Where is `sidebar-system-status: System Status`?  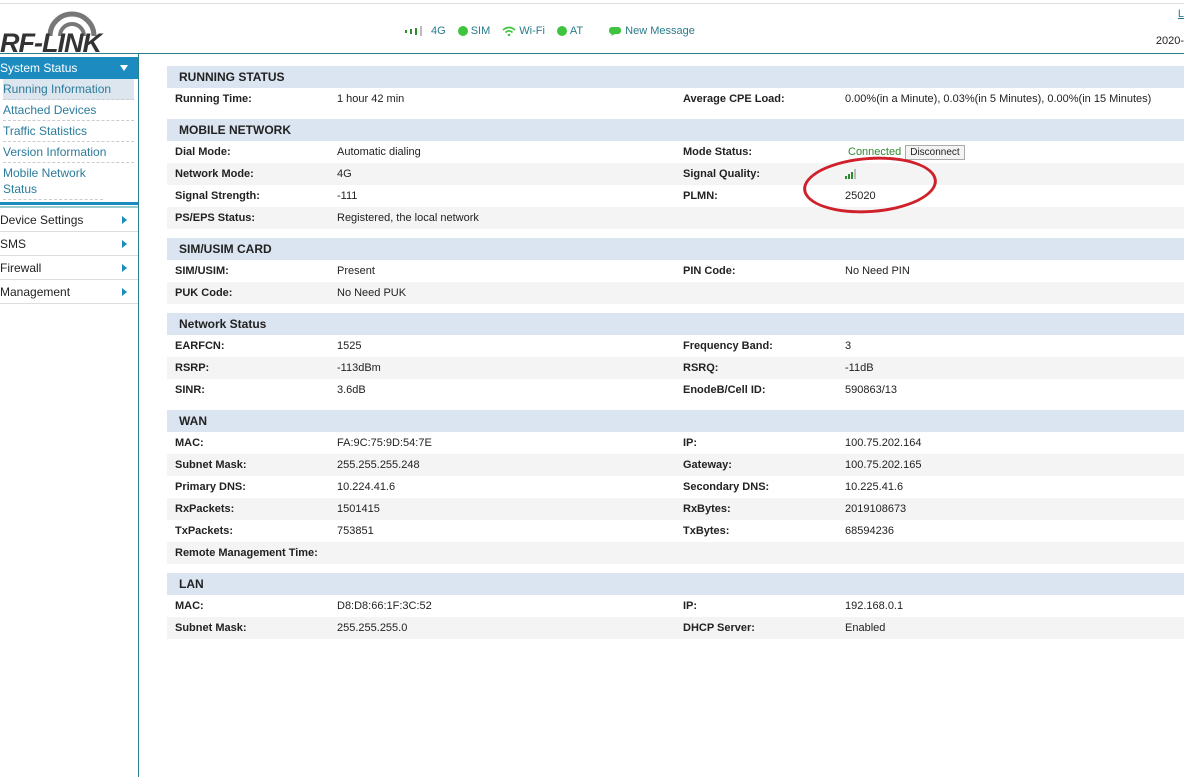
sidebar-system-status: System Status is located at coordinates (69, 68).